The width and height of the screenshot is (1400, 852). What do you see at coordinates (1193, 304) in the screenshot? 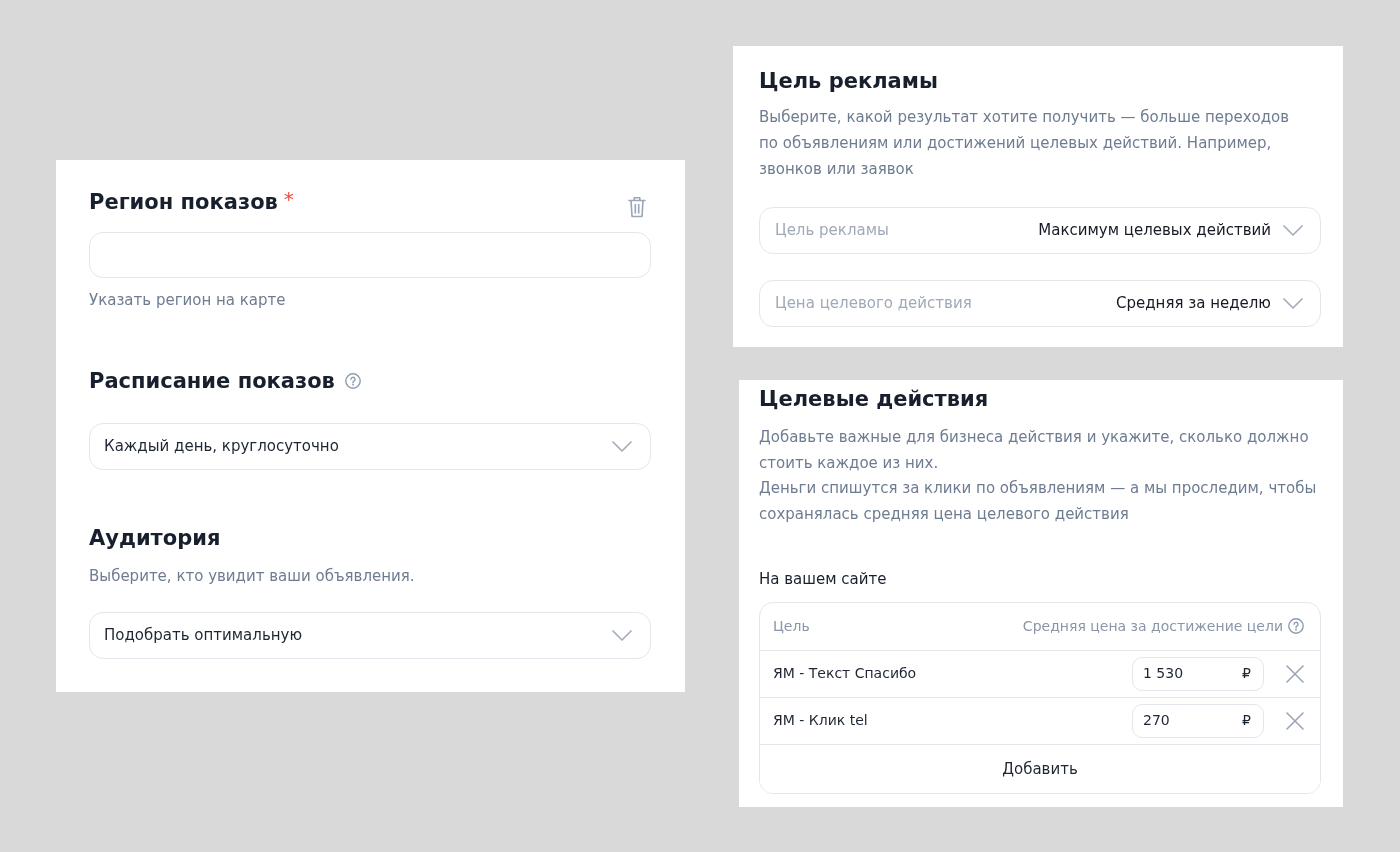
I see `dropdown-value: Средняя за неделю` at bounding box center [1193, 304].